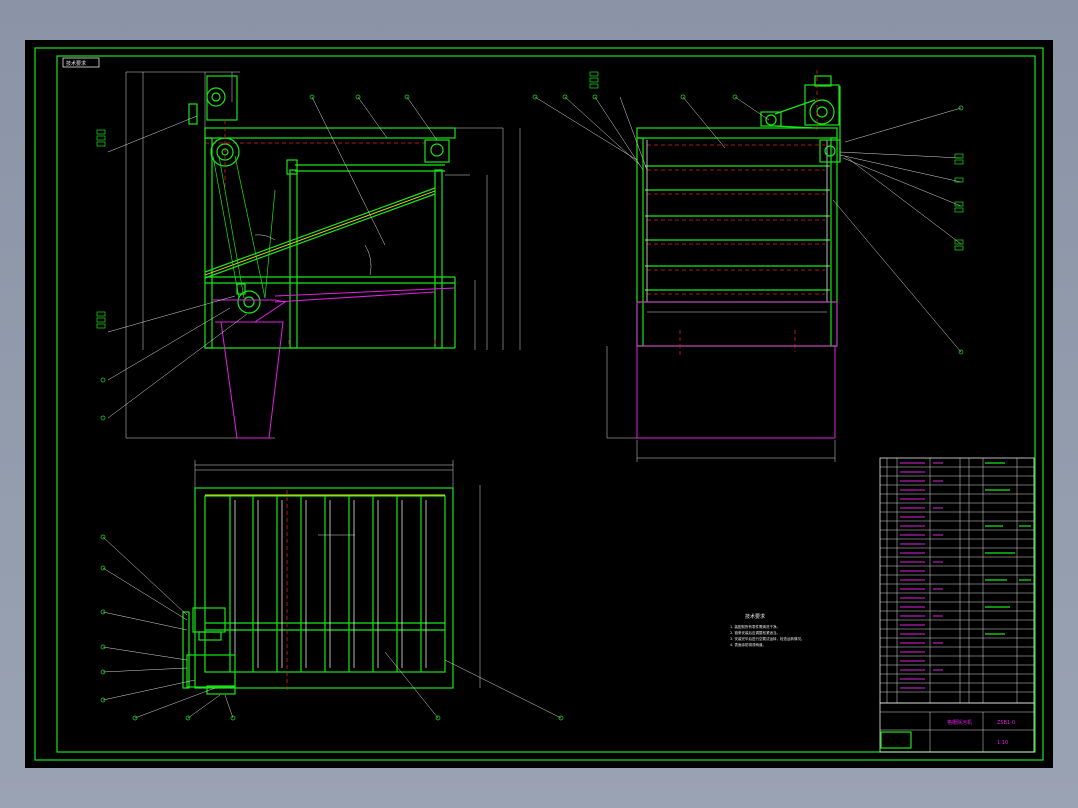  What do you see at coordinates (959, 722) in the screenshot?
I see `title-drawing-name: 格栅除污机` at bounding box center [959, 722].